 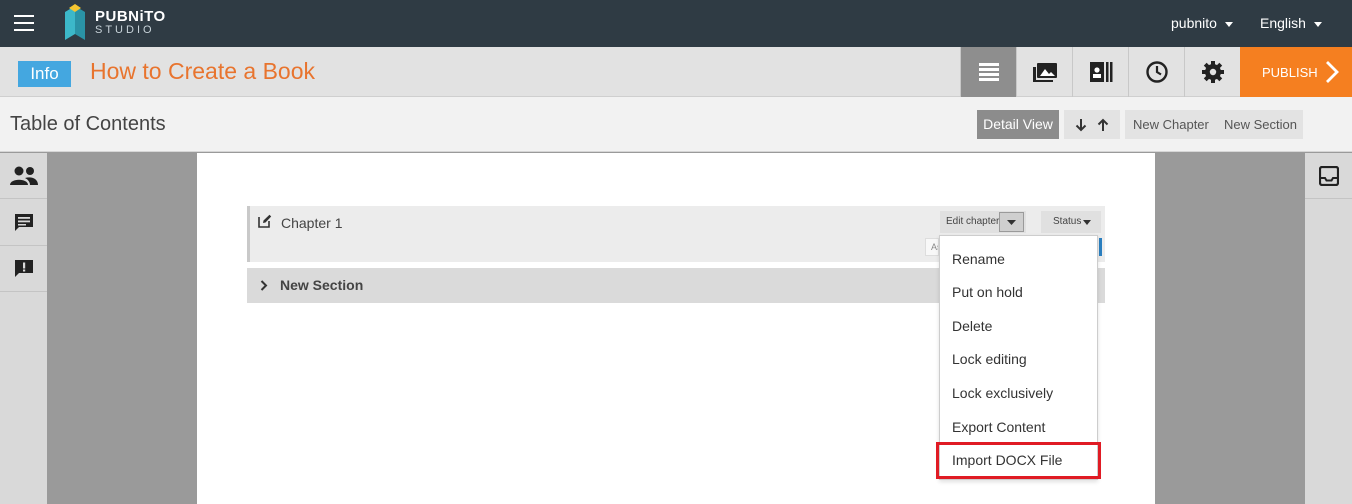 What do you see at coordinates (321, 285) in the screenshot?
I see `section-title: New Section` at bounding box center [321, 285].